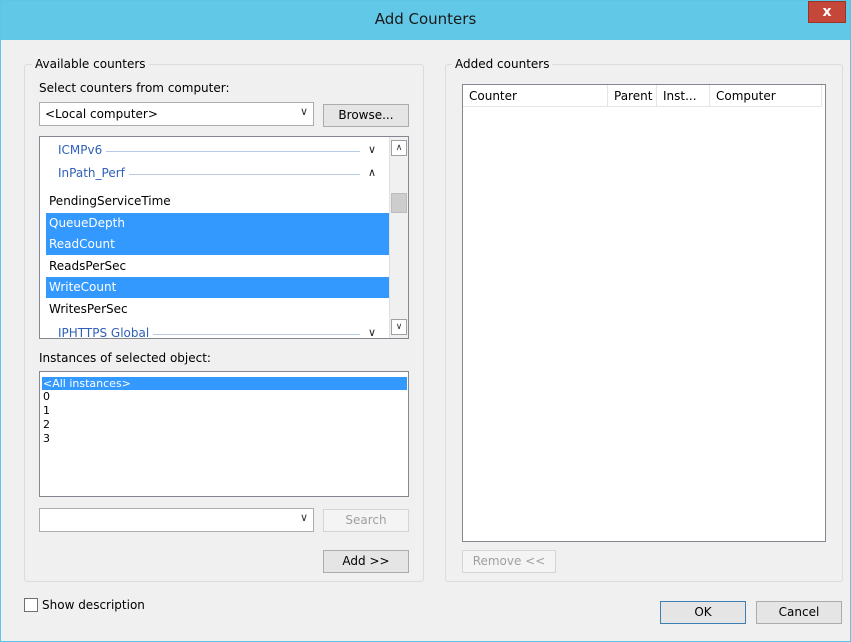  What do you see at coordinates (703, 612) in the screenshot?
I see `ok-button: OK` at bounding box center [703, 612].